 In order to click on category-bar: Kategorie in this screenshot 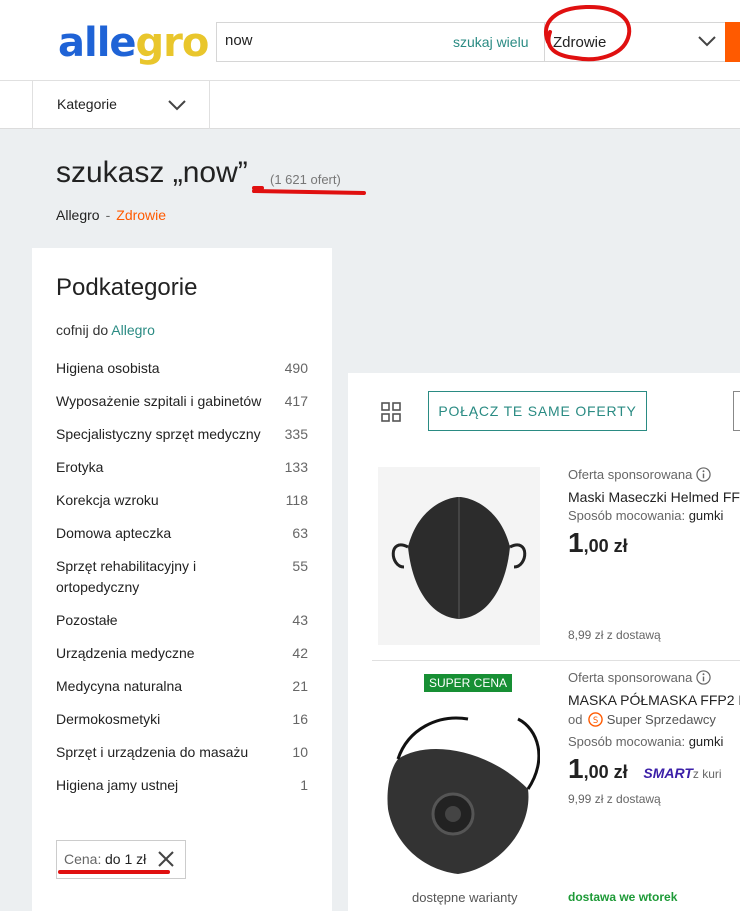, I will do `click(370, 105)`.